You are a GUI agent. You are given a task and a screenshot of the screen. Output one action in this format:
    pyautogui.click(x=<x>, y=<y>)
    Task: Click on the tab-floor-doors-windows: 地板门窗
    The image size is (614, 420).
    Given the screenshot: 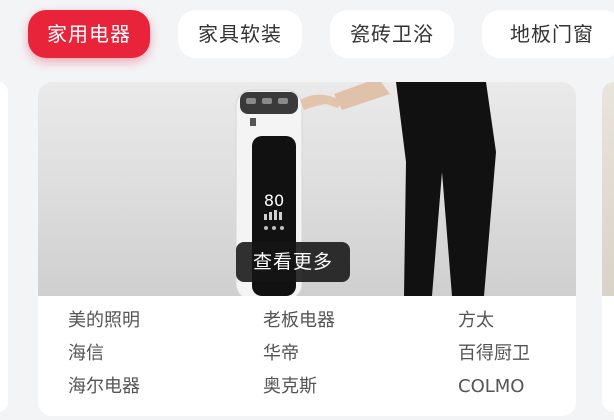 What is the action you would take?
    pyautogui.click(x=548, y=34)
    